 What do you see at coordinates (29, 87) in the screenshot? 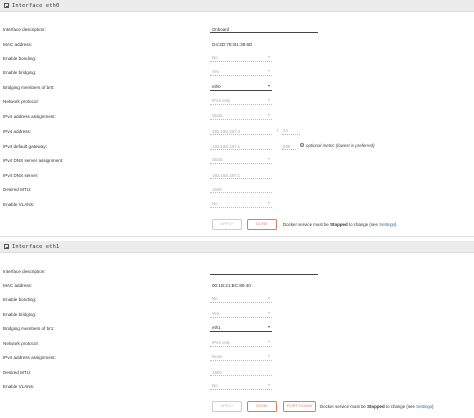
I see `field-label: Bridging members of br0:` at bounding box center [29, 87].